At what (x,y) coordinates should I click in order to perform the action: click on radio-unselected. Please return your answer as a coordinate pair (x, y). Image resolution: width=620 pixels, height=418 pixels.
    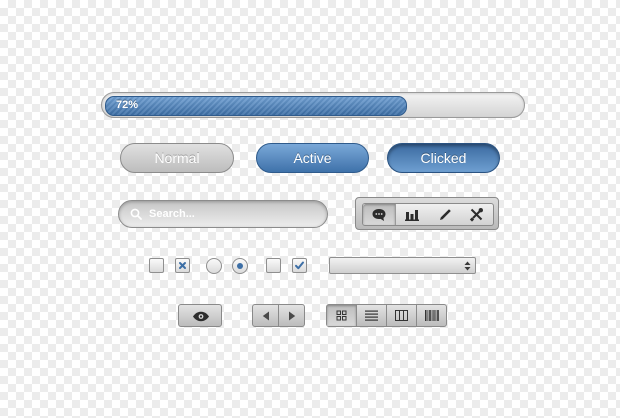
    Looking at the image, I should click on (214, 266).